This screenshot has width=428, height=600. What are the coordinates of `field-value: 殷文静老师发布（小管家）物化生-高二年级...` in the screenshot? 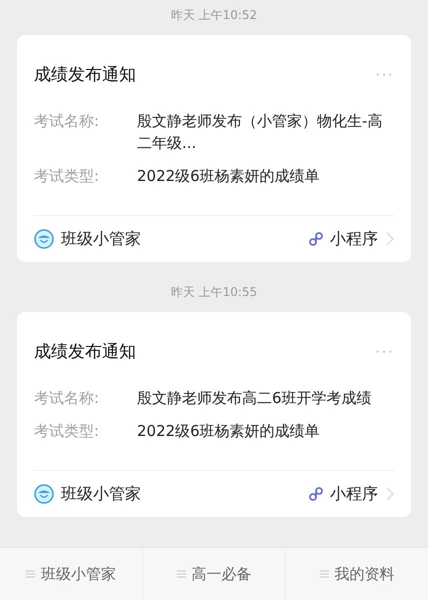 It's located at (260, 132).